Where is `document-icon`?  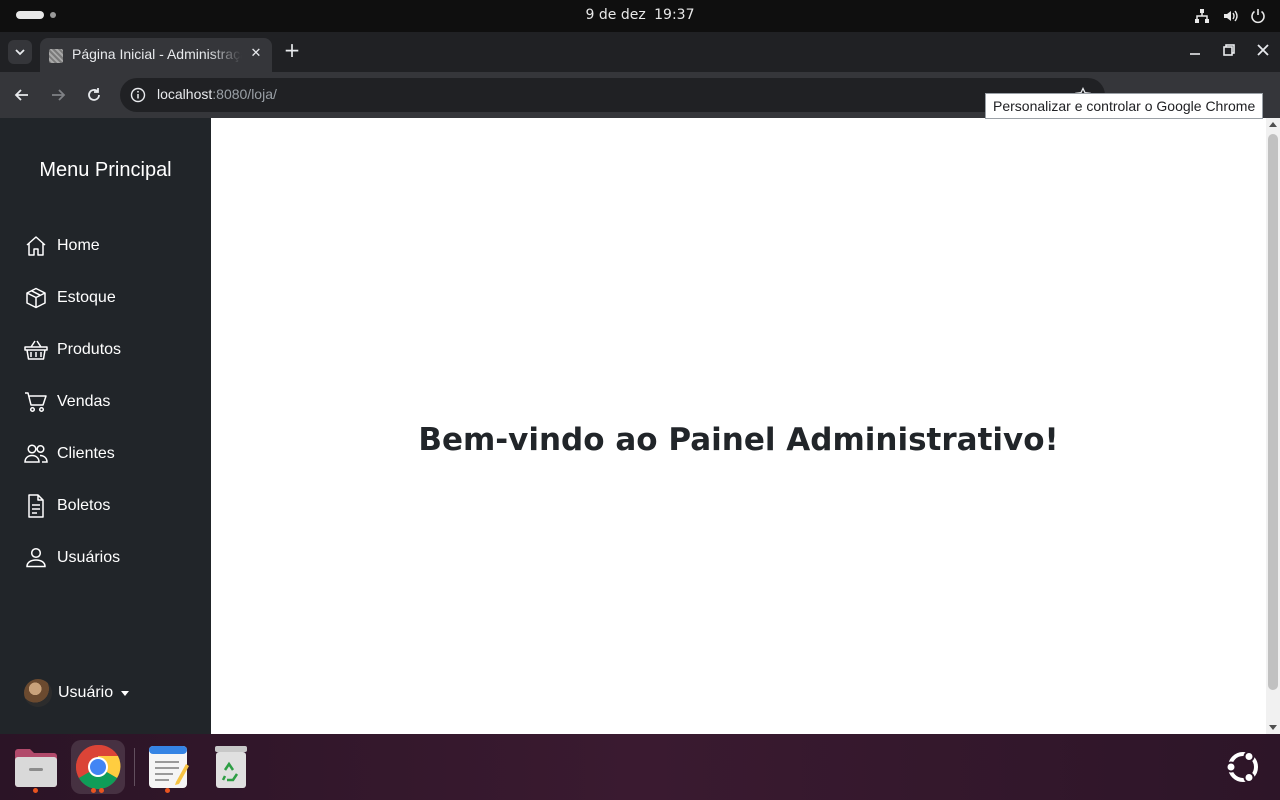
document-icon is located at coordinates (36, 506).